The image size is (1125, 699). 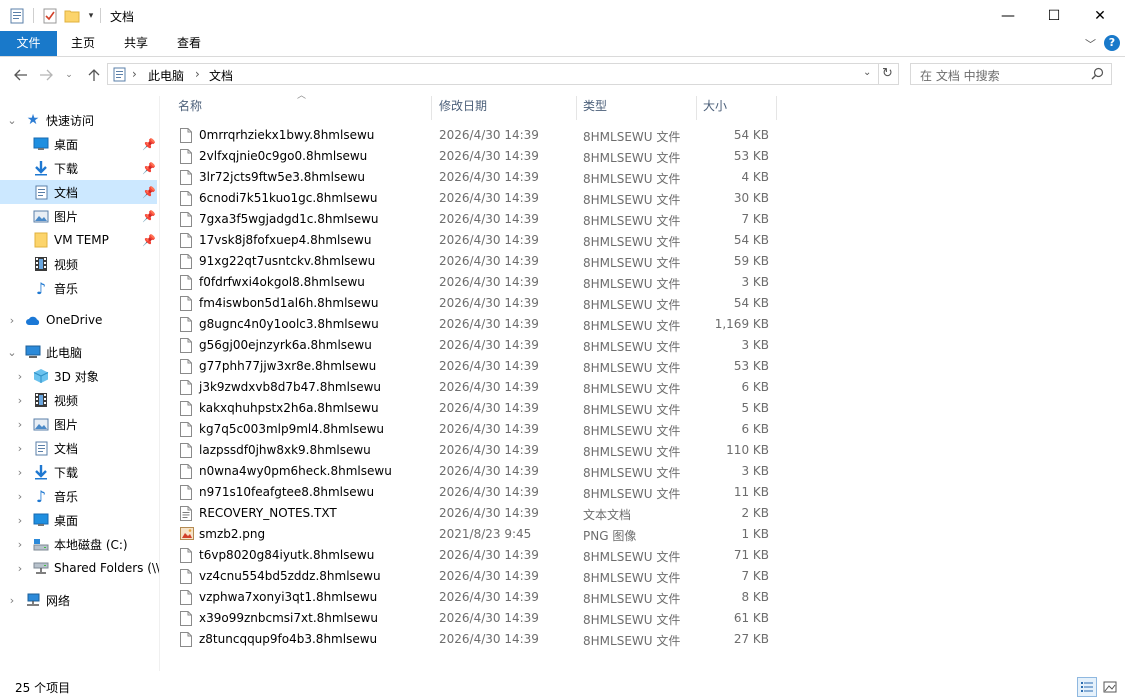 I want to click on nav-item-videos: 视频, so click(x=78, y=264).